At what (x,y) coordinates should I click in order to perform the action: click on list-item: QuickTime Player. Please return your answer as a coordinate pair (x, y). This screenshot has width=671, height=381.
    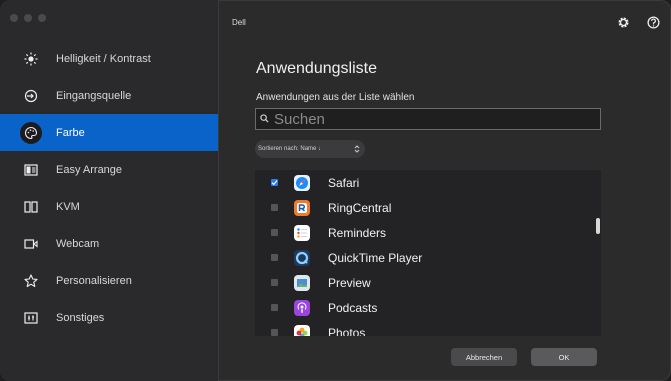
    Looking at the image, I should click on (428, 257).